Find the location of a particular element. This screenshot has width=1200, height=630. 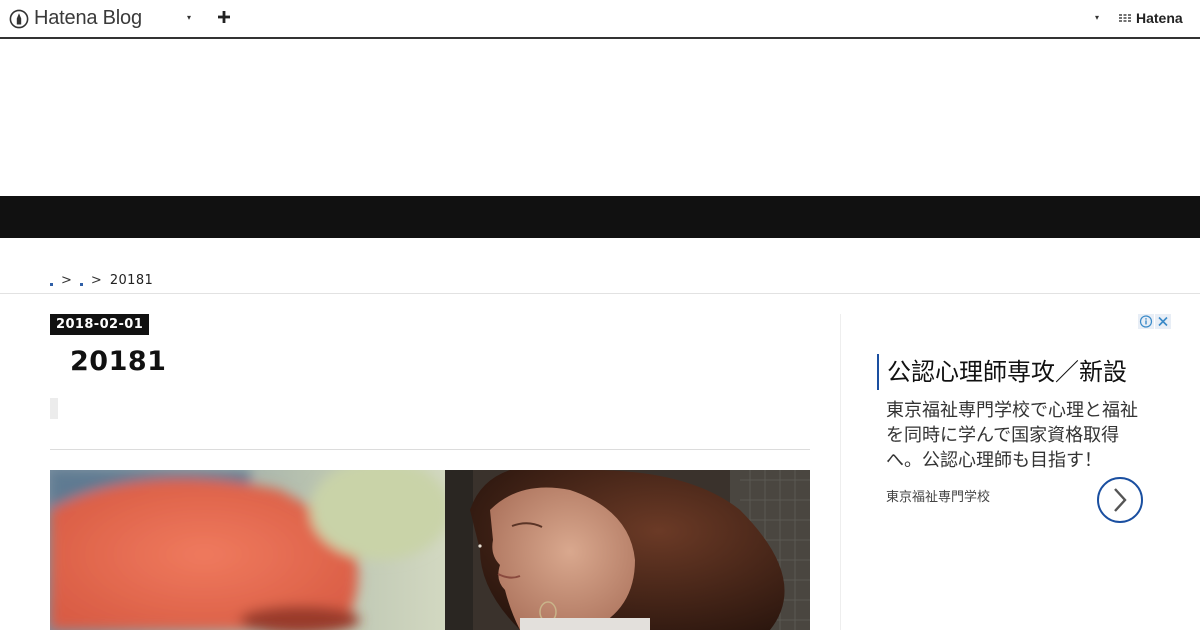

breadcrumb-link-top is located at coordinates (51, 284).